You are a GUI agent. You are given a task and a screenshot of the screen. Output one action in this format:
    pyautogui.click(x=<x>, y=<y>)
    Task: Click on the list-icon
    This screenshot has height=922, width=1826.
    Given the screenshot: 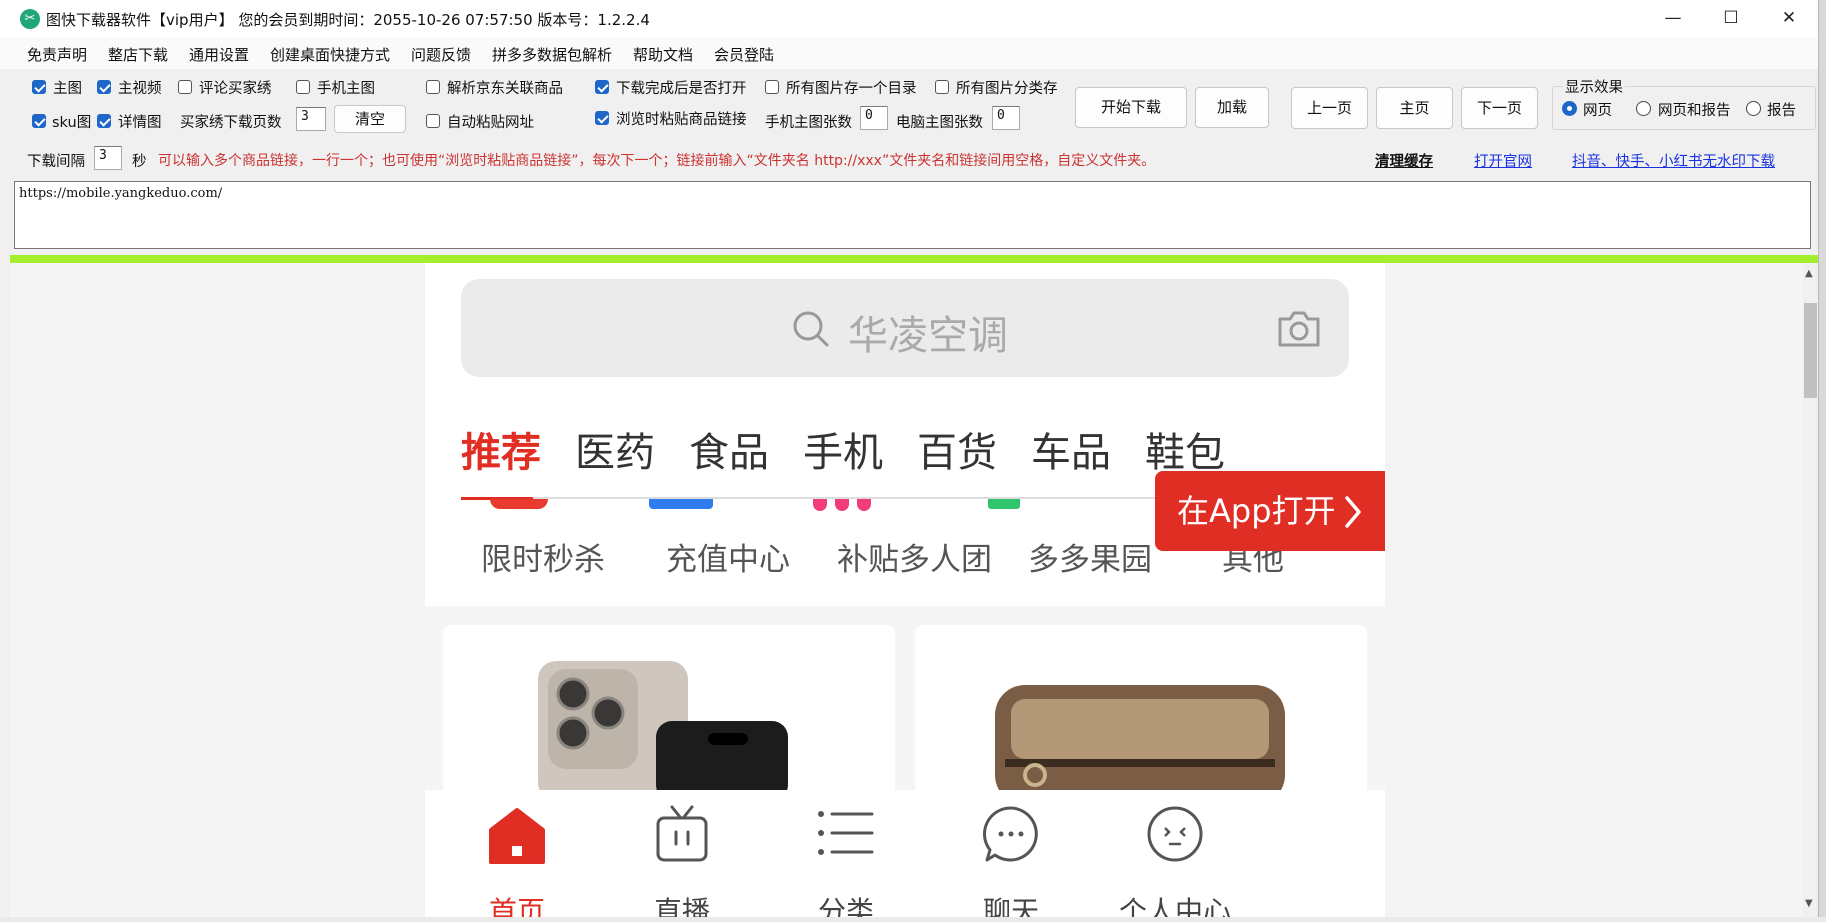 What is the action you would take?
    pyautogui.click(x=846, y=833)
    